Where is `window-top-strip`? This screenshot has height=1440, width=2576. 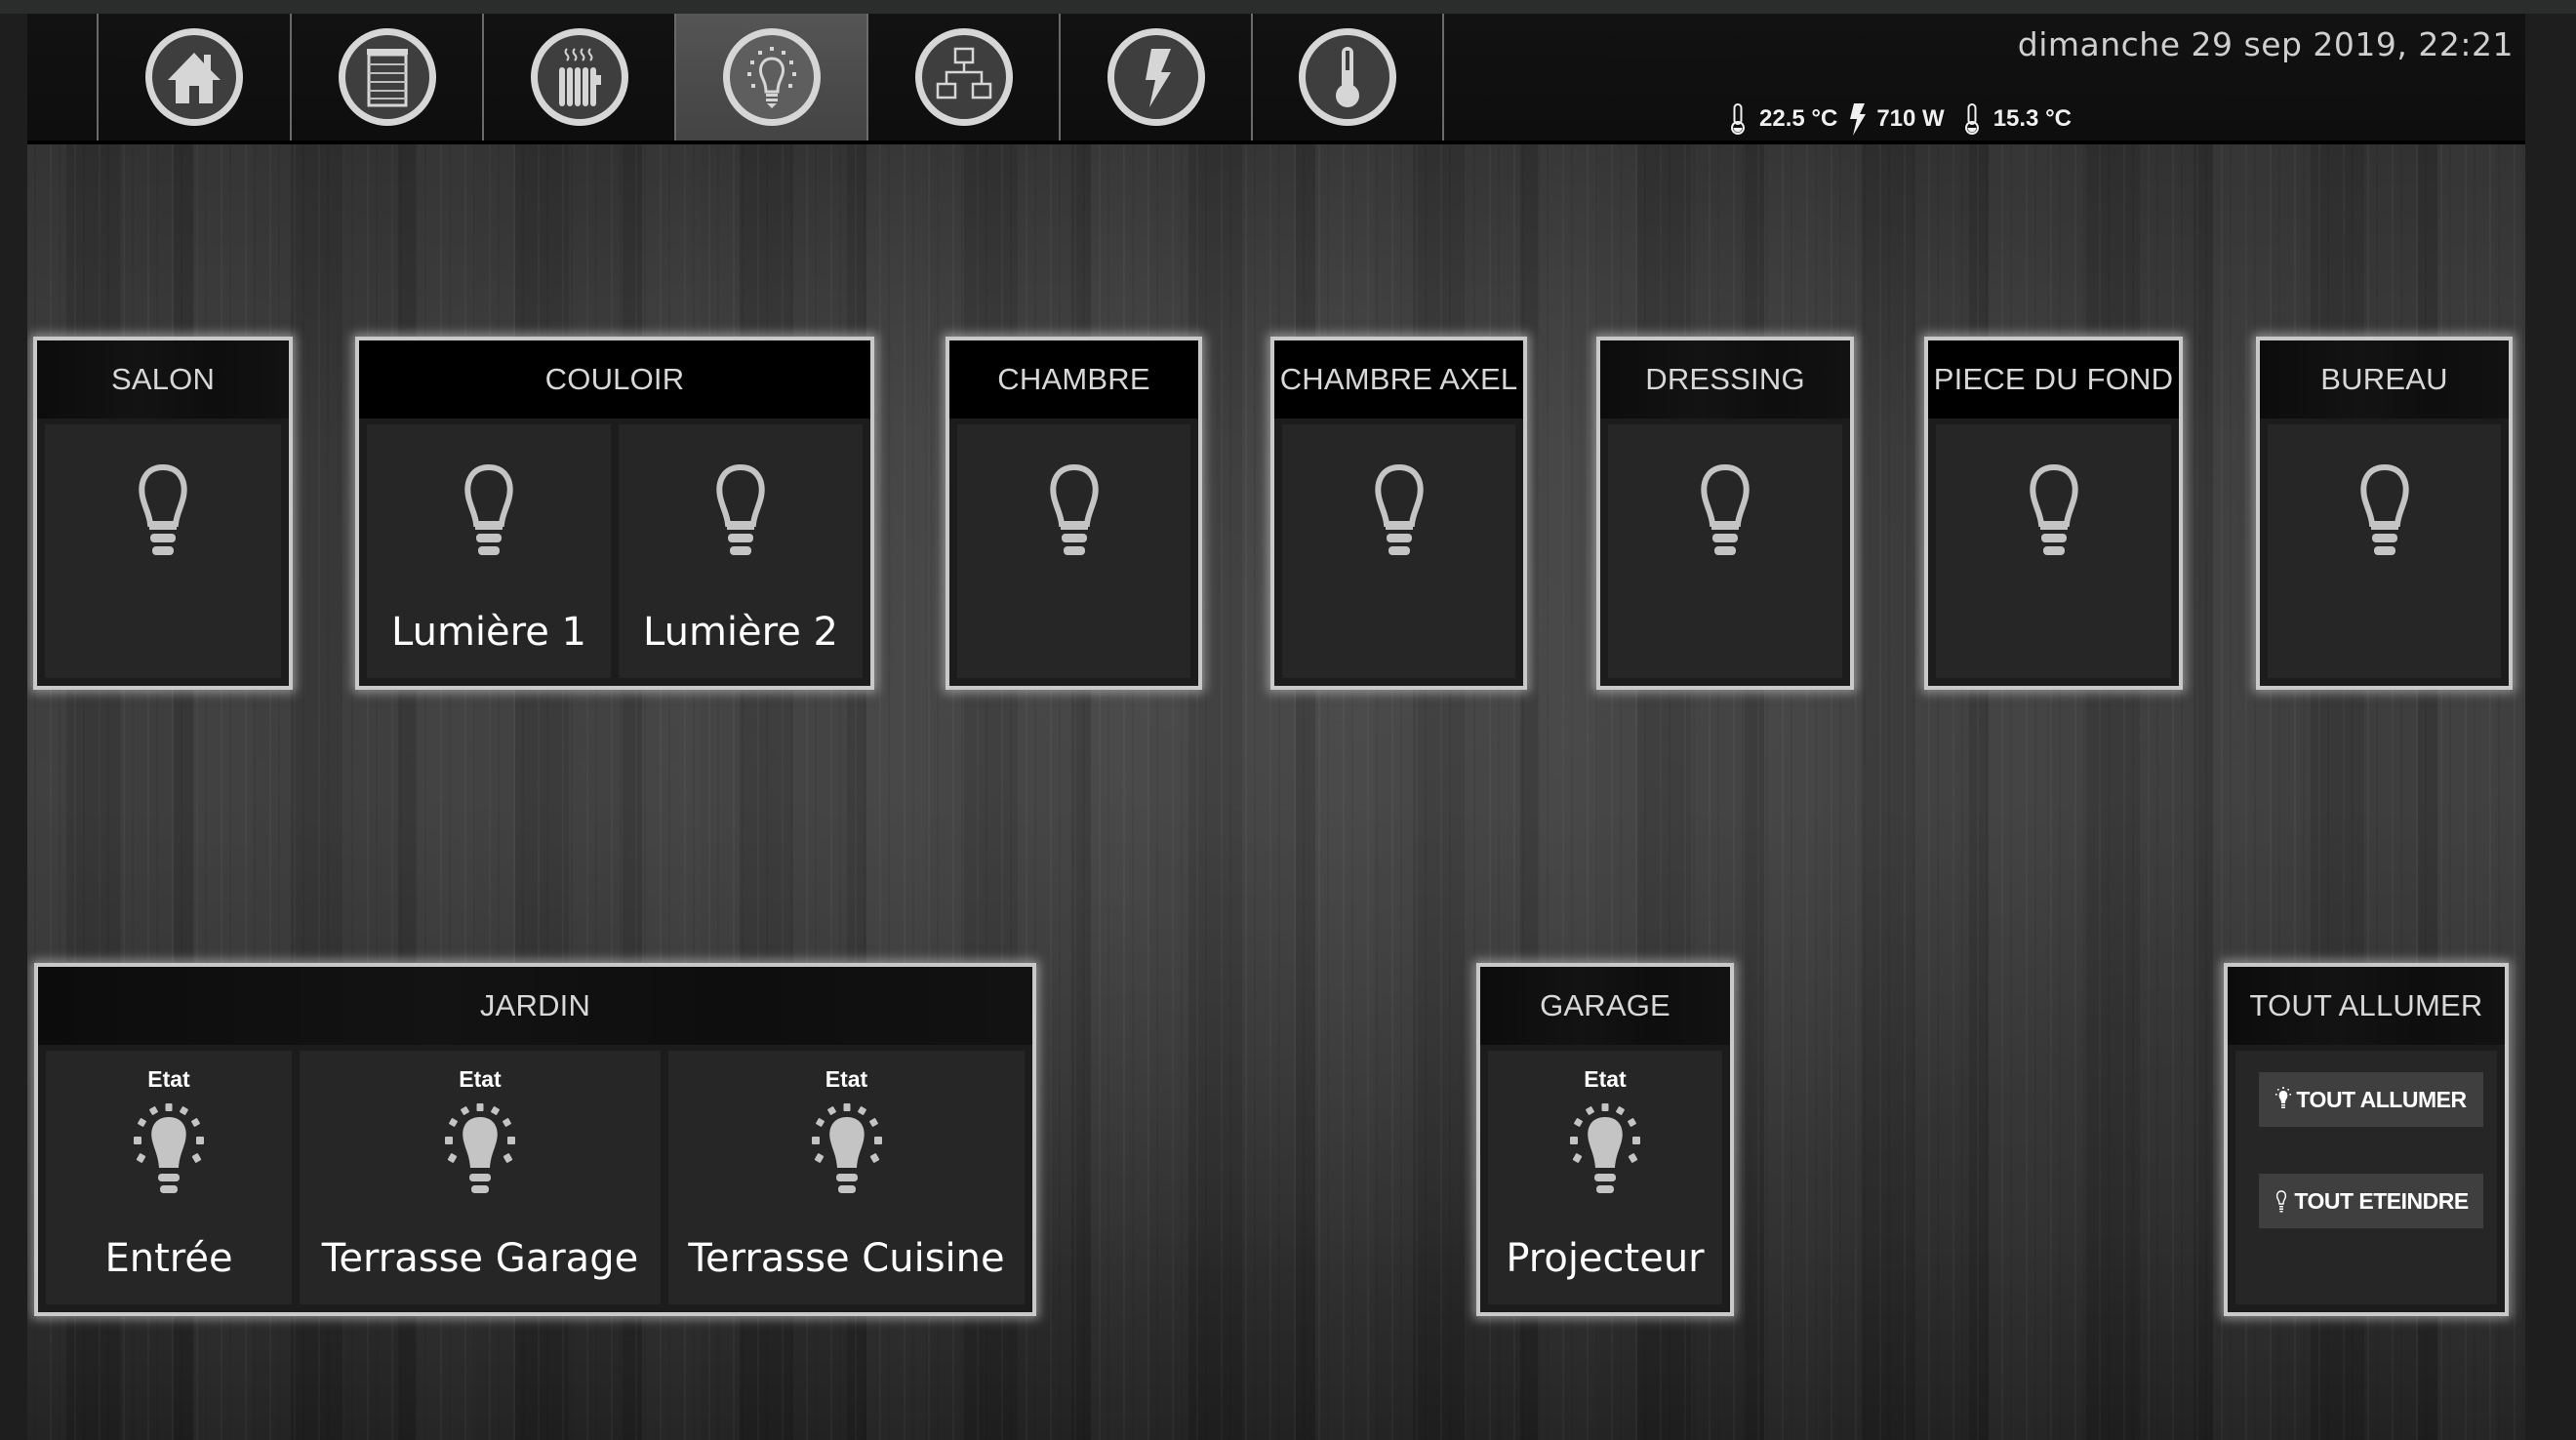 window-top-strip is located at coordinates (1288, 7).